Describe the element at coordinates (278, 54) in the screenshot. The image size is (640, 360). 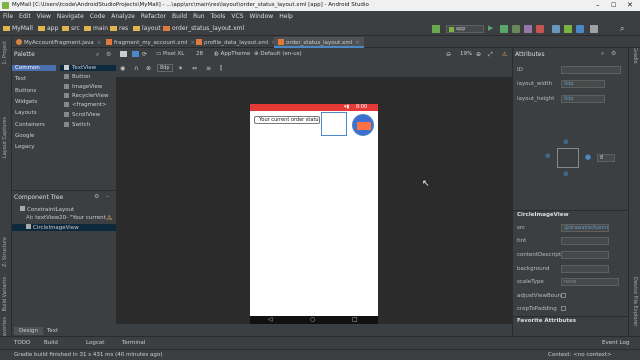
I see `locale-select: ⊕ Default (en-us)` at that location.